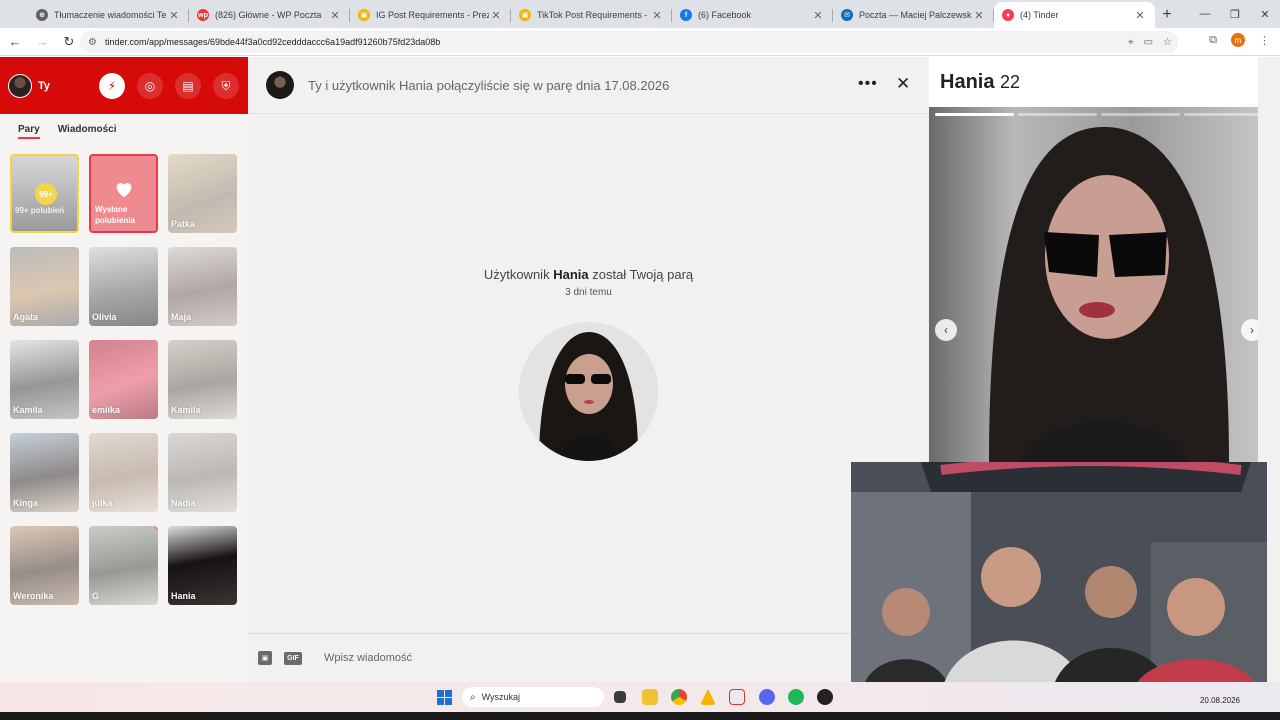  I want to click on browser-tab: f (6) Facebook ✕, so click(752, 15).